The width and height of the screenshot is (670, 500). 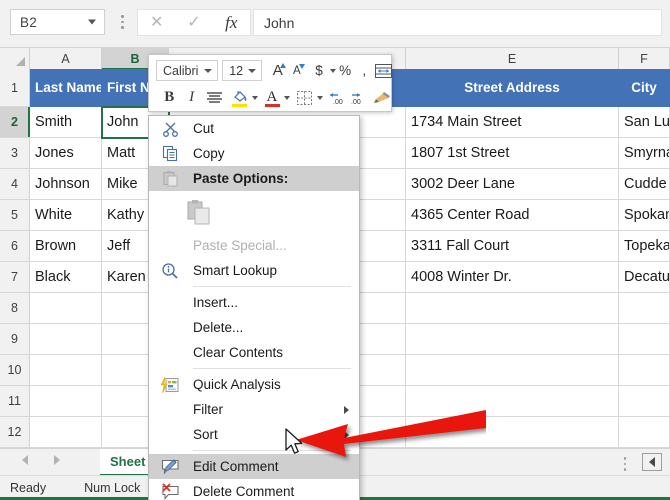 What do you see at coordinates (66, 401) in the screenshot?
I see `cell-a11` at bounding box center [66, 401].